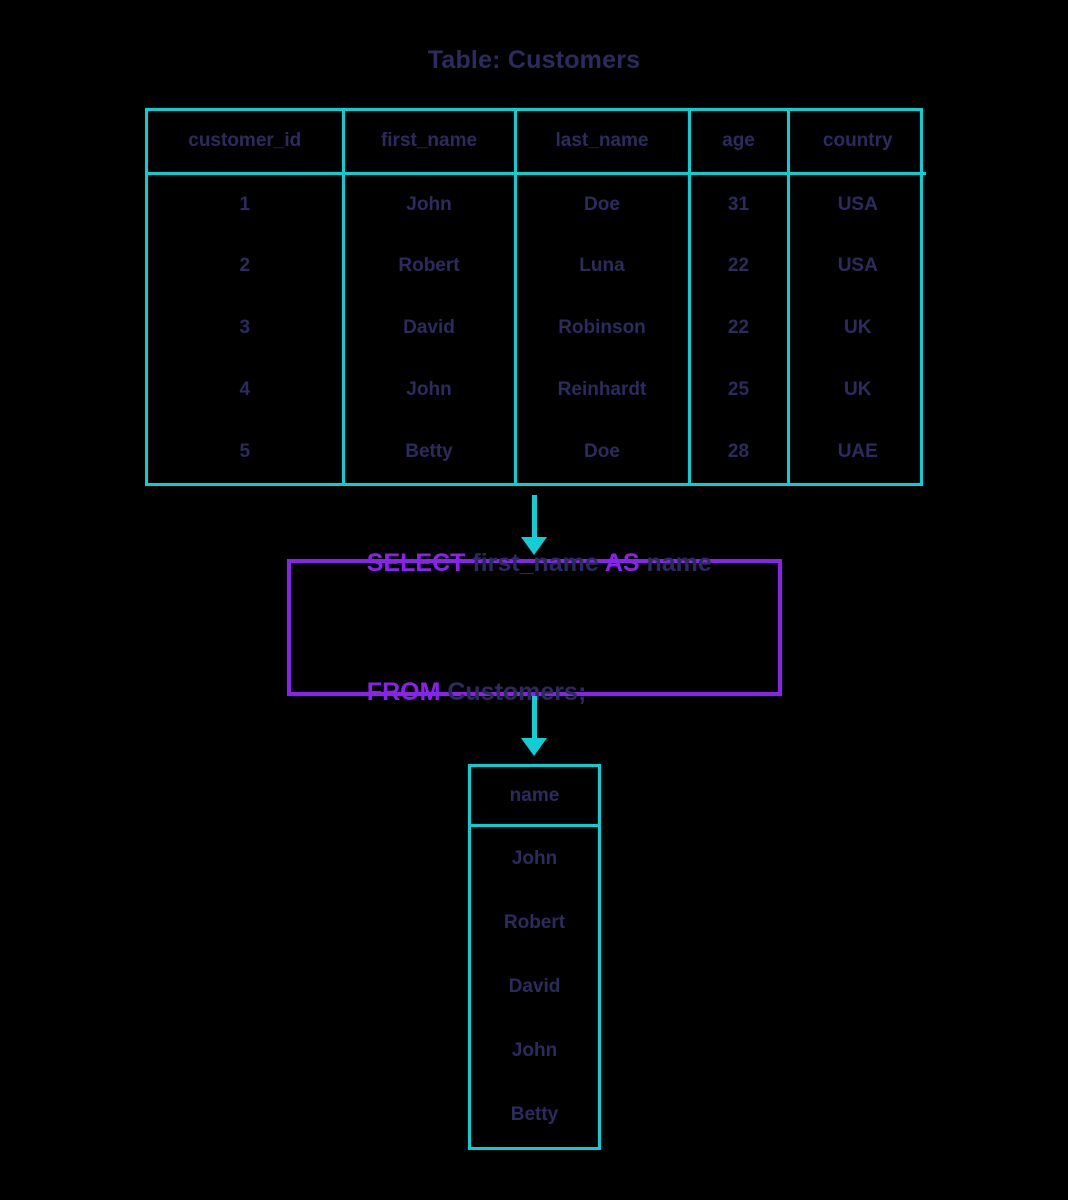  Describe the element at coordinates (246, 204) in the screenshot. I see `cell-customer-id: 1` at that location.